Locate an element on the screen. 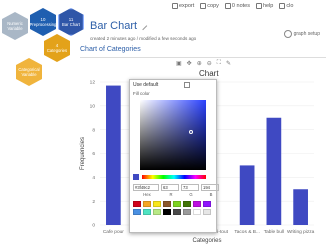 The width and height of the screenshot is (326, 245). help-button: help is located at coordinates (264, 6).